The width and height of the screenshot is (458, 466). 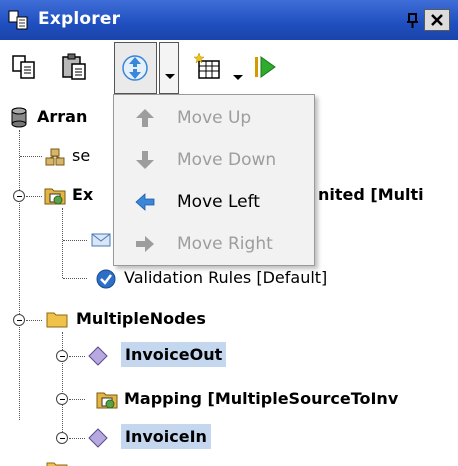 I want to click on menu-item-move-up: Move Up, so click(x=214, y=118).